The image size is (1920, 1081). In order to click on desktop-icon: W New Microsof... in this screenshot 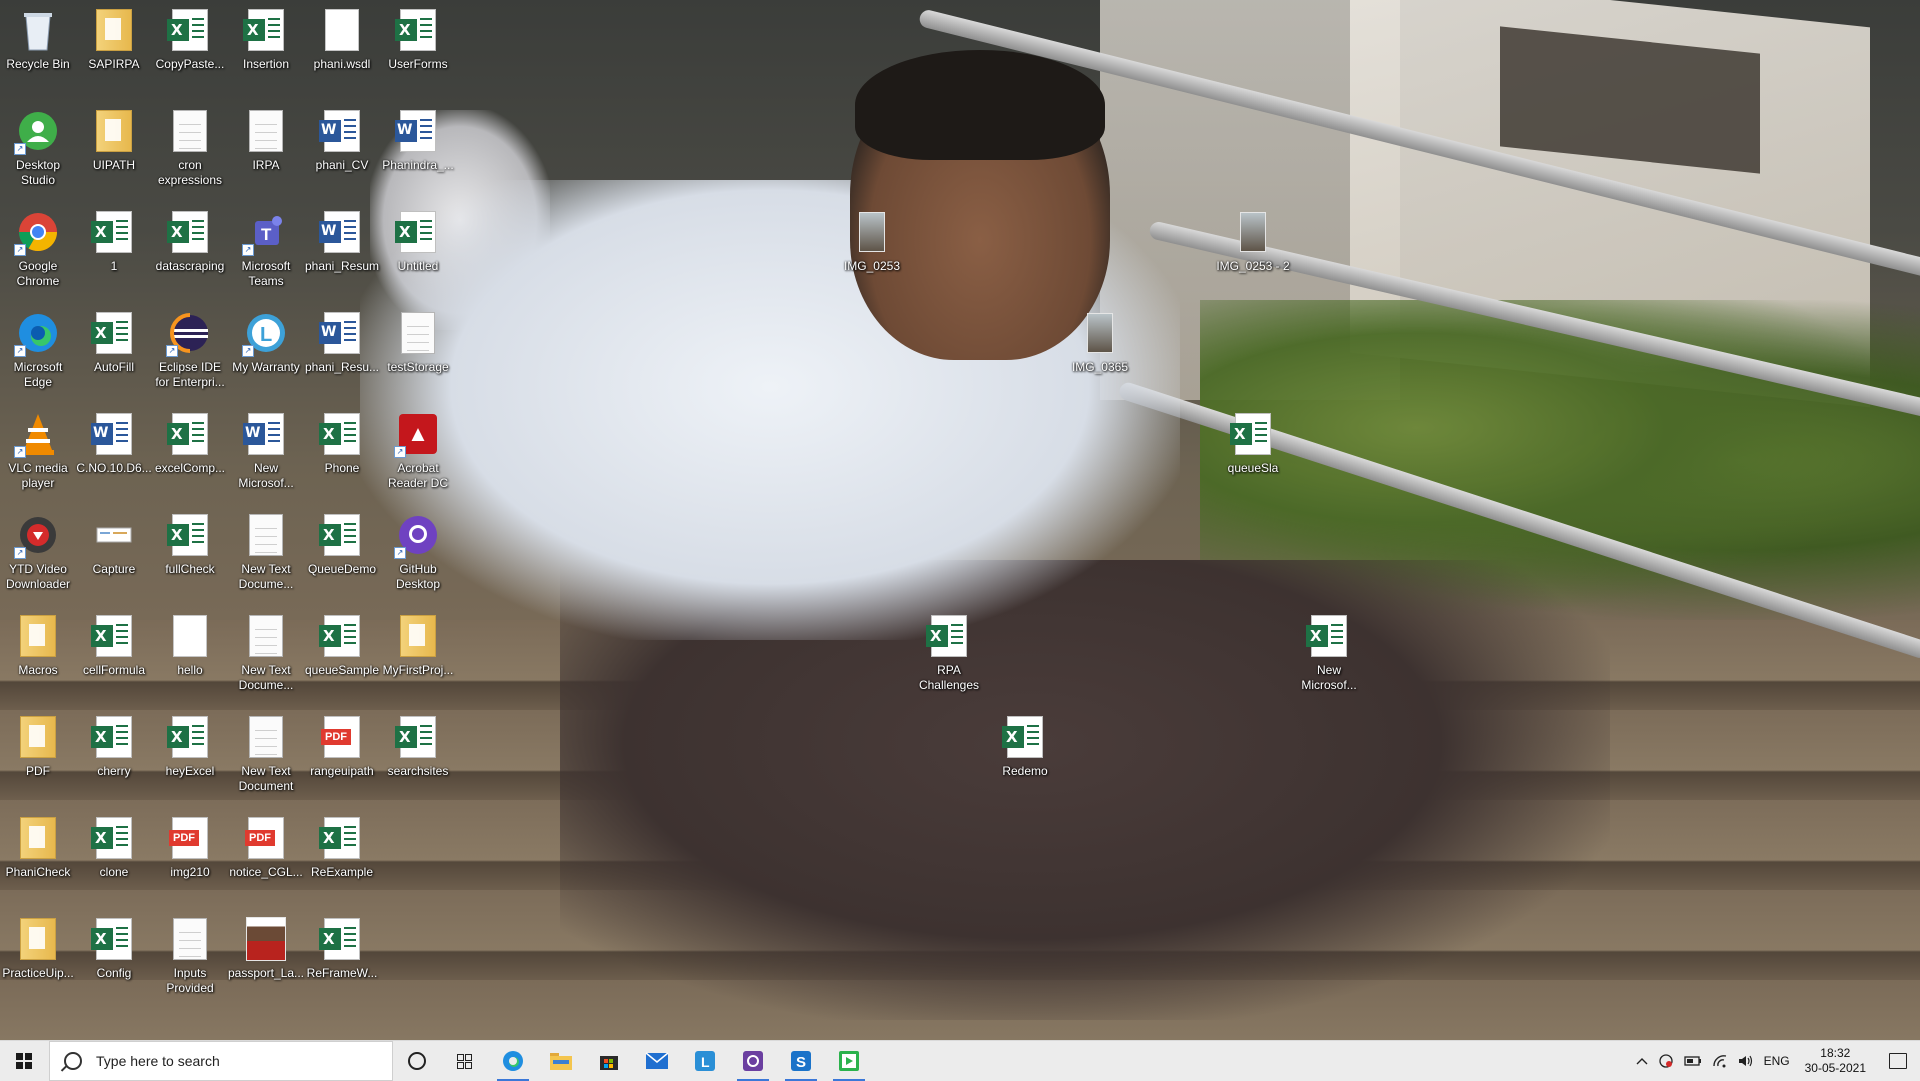, I will do `click(266, 449)`.